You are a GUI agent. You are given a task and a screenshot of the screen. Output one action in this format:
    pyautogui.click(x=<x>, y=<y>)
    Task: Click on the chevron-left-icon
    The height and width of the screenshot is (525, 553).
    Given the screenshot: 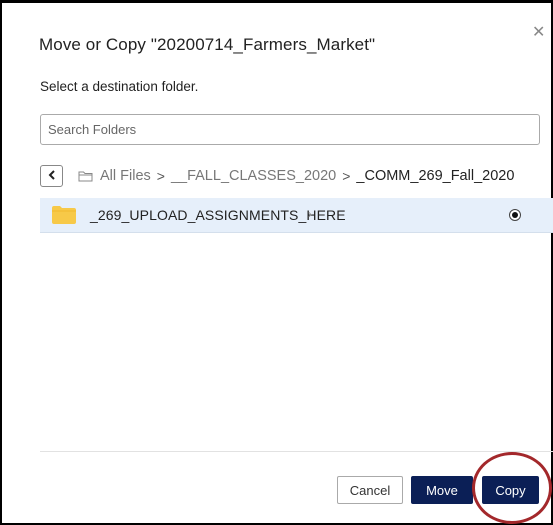 What is the action you would take?
    pyautogui.click(x=52, y=176)
    